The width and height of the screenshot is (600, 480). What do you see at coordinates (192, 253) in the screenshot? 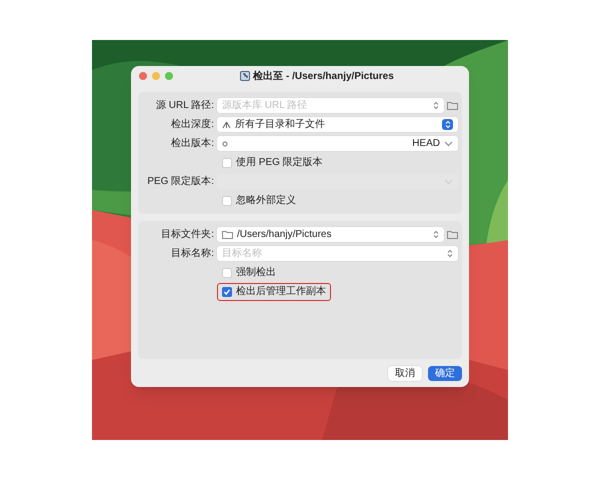
I see `field-label: 目标名称:` at bounding box center [192, 253].